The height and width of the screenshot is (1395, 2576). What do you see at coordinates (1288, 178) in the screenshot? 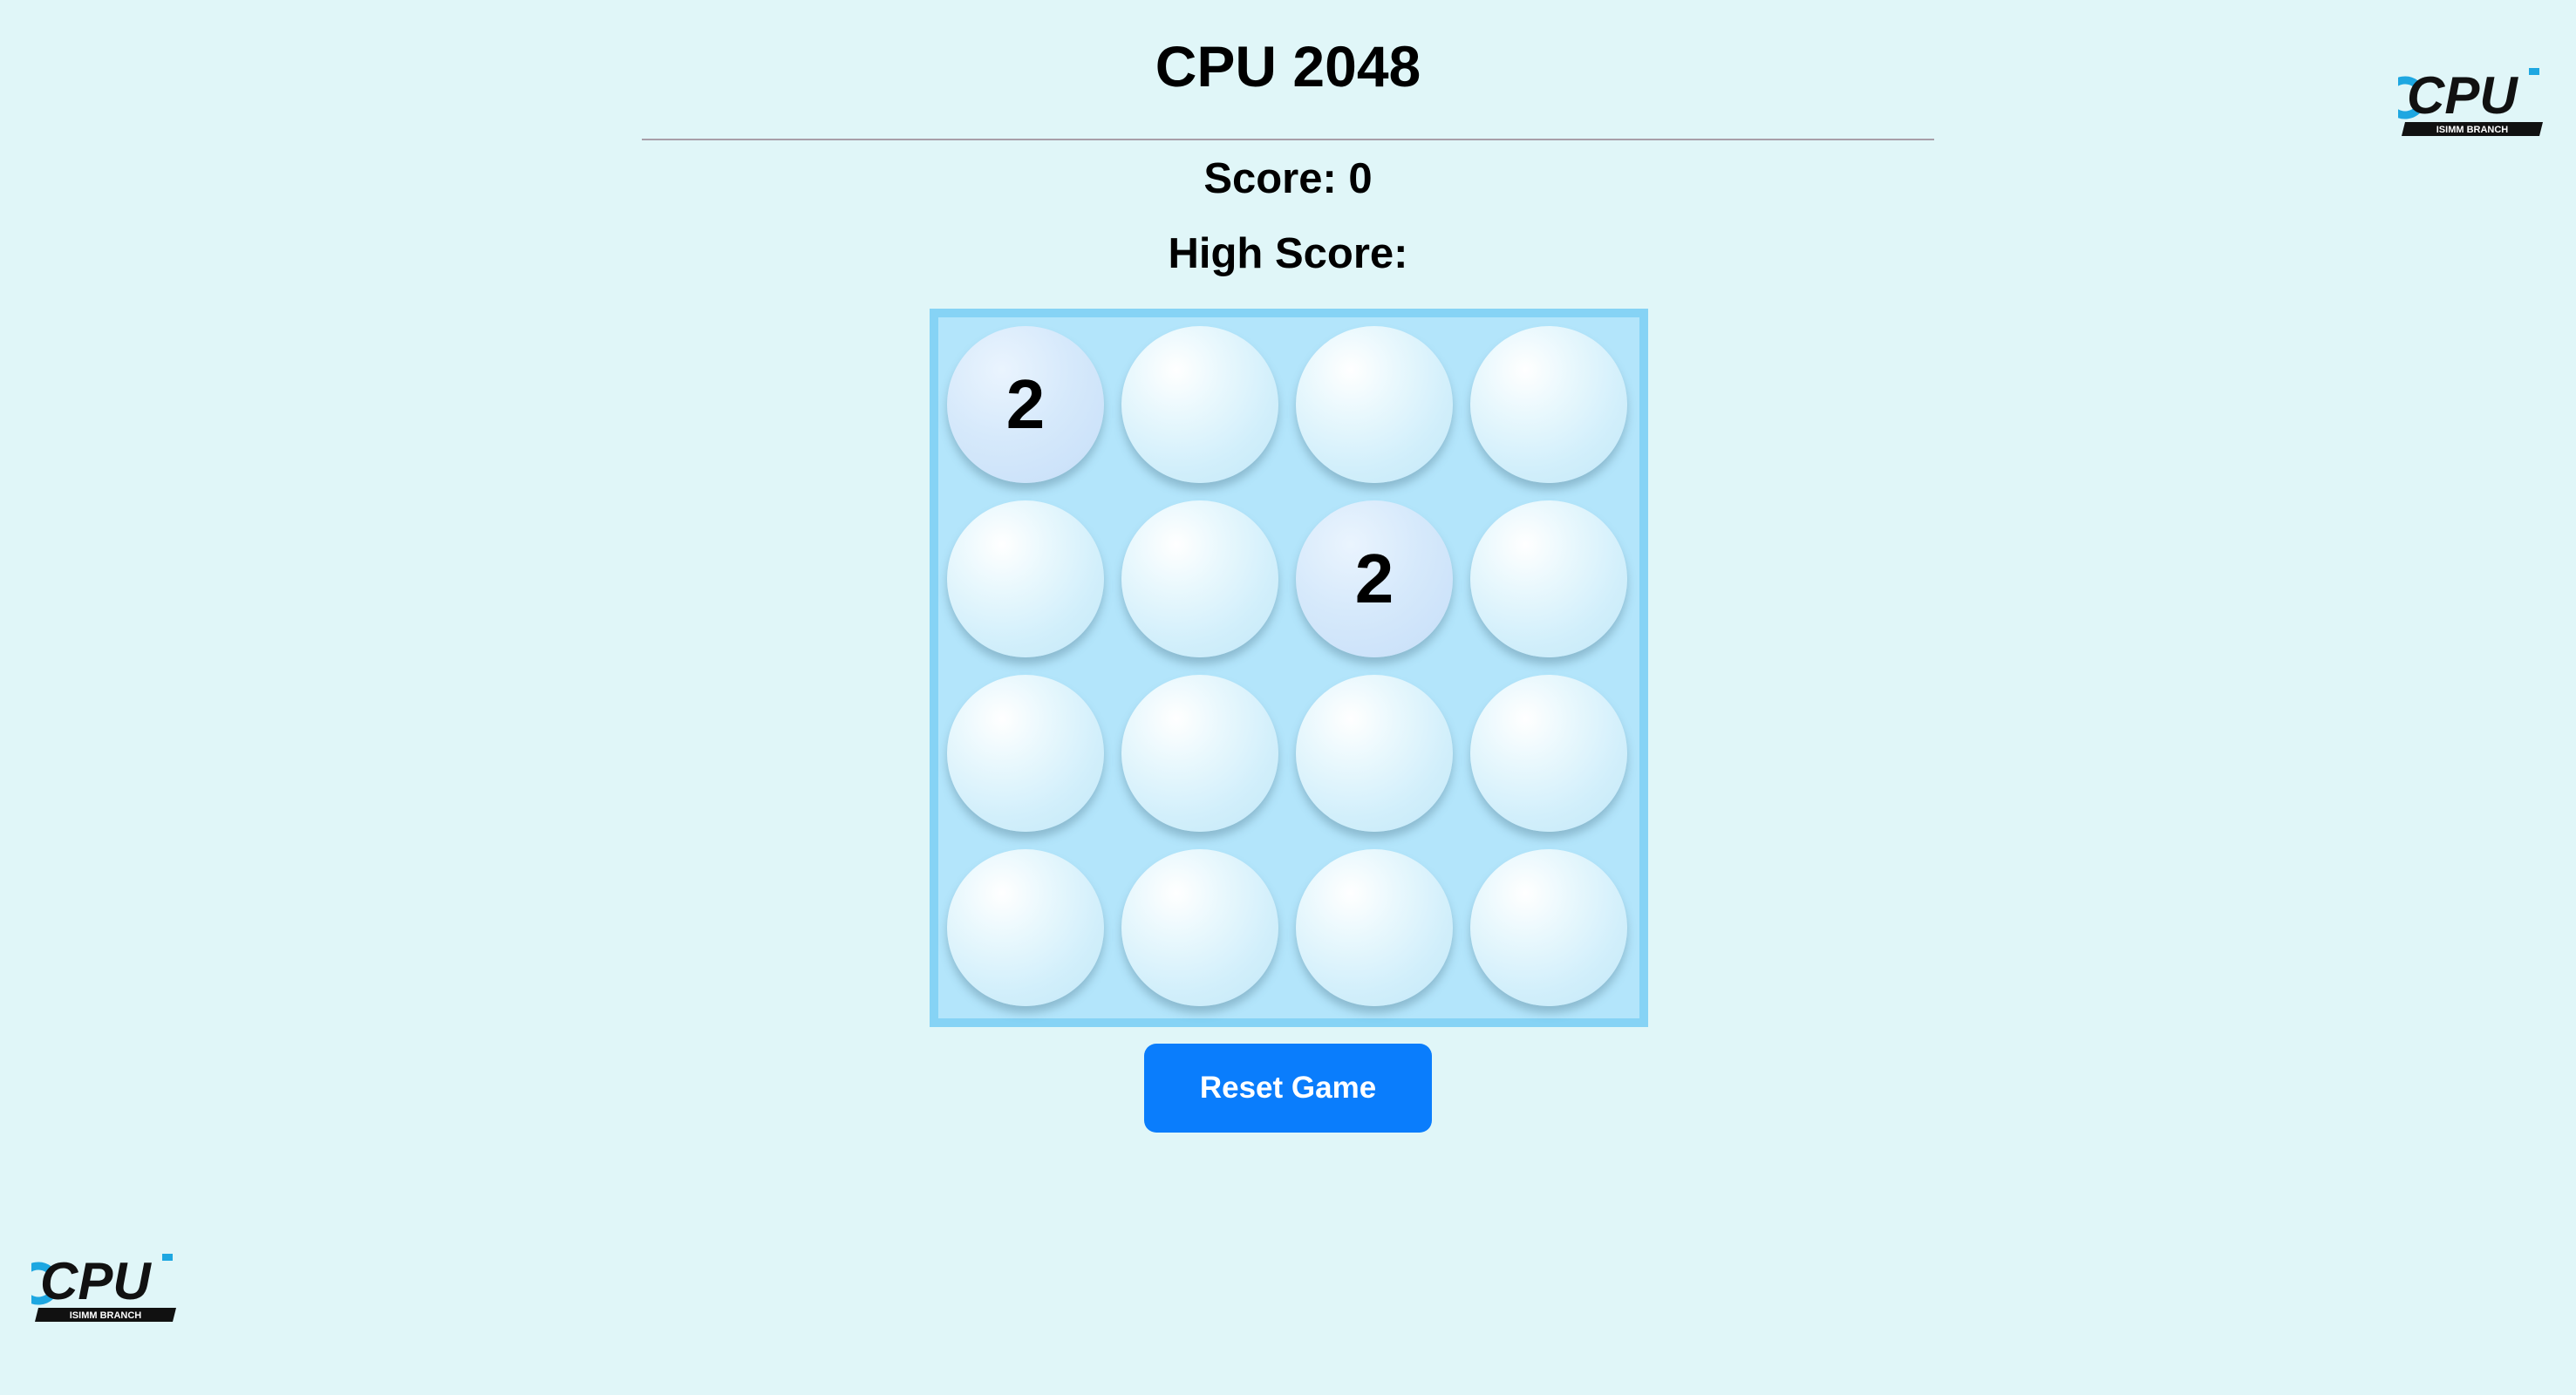
I see `score-label: Score: 0` at bounding box center [1288, 178].